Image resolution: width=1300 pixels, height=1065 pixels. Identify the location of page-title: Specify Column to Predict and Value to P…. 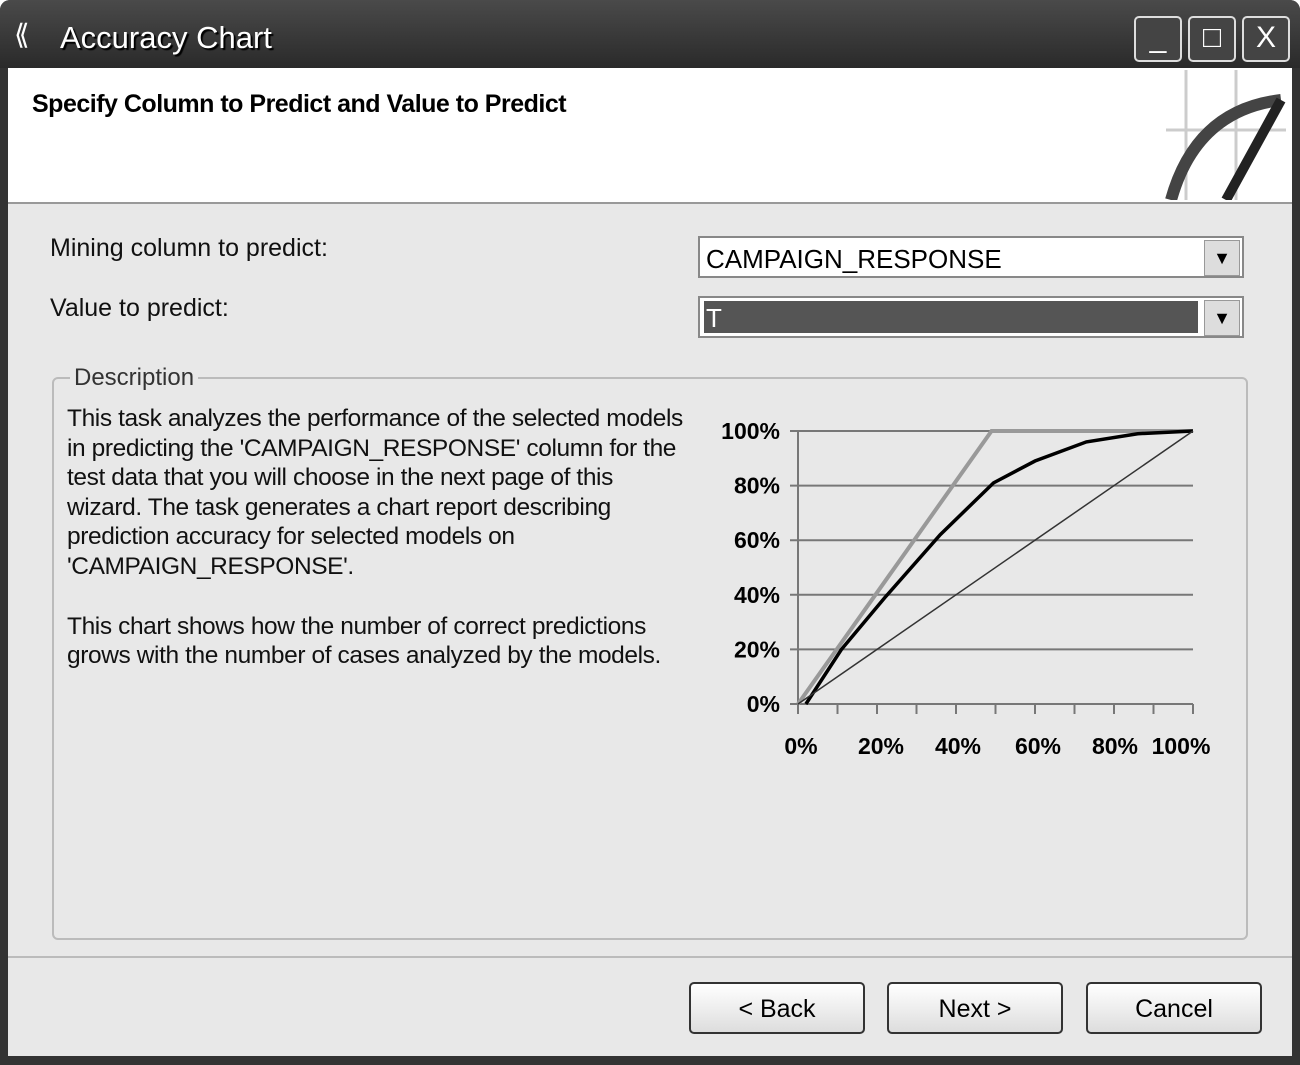
(299, 104).